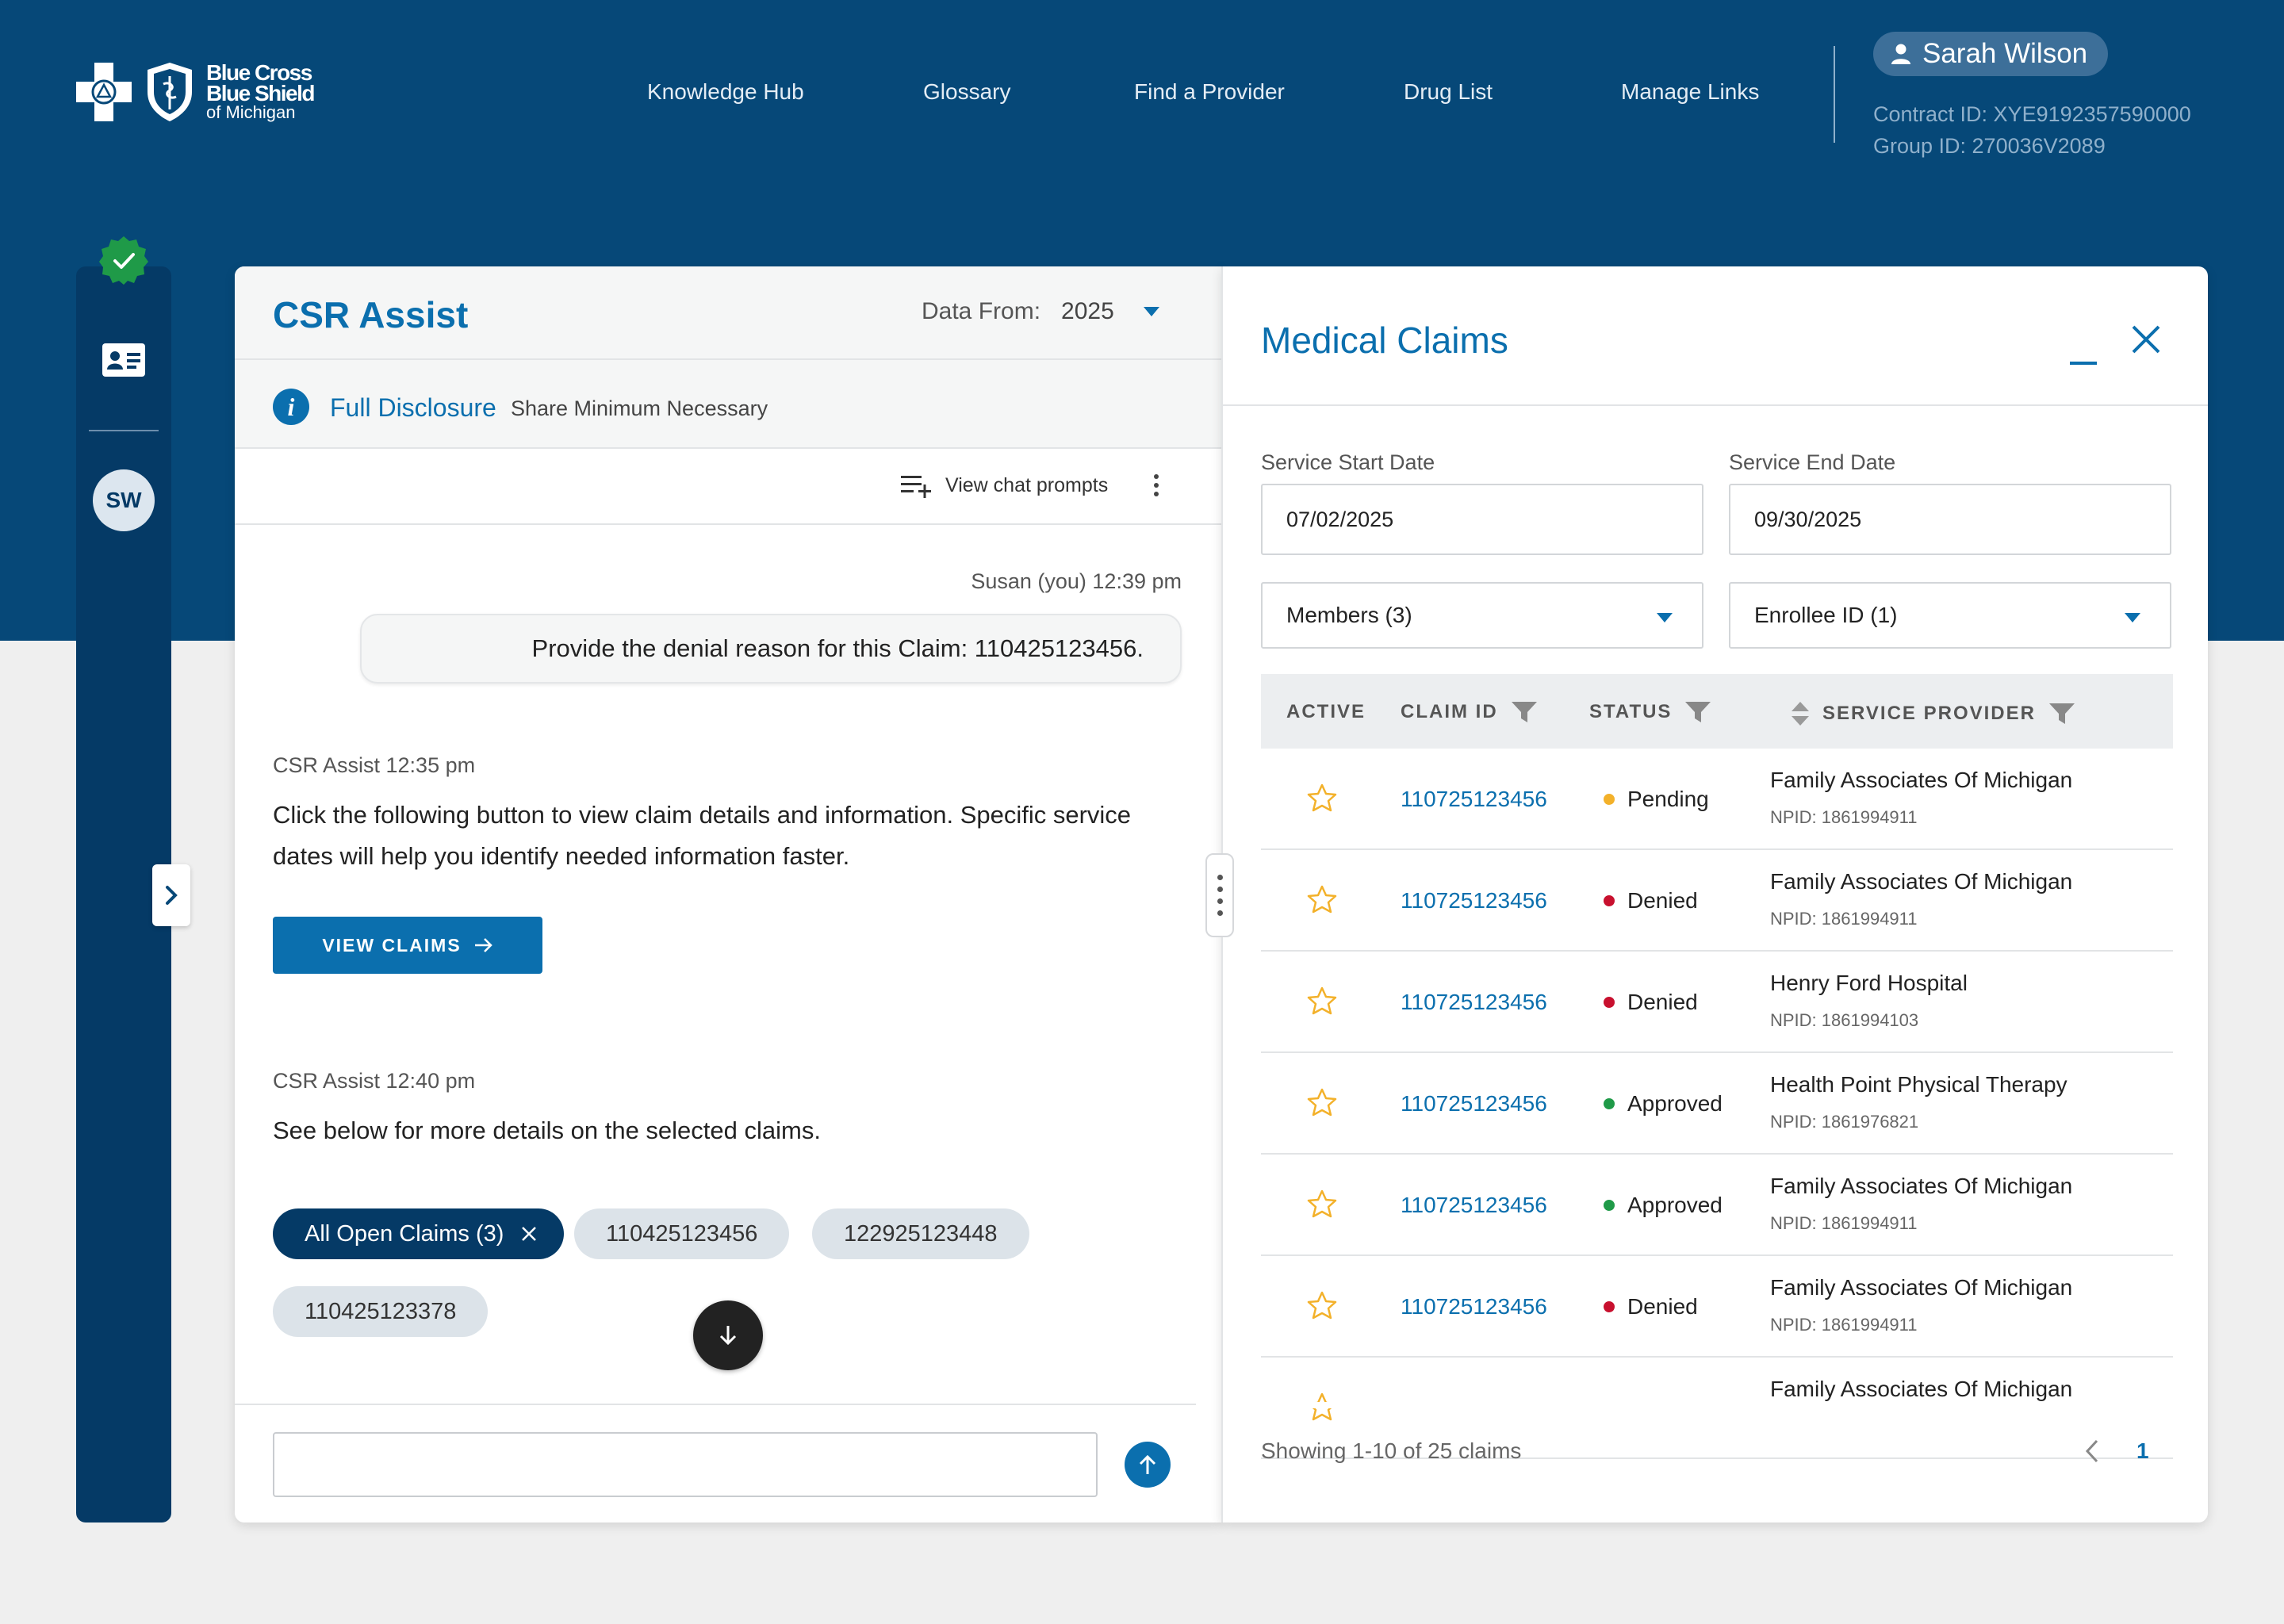 This screenshot has height=1624, width=2284. I want to click on chevron-left-icon, so click(2092, 1451).